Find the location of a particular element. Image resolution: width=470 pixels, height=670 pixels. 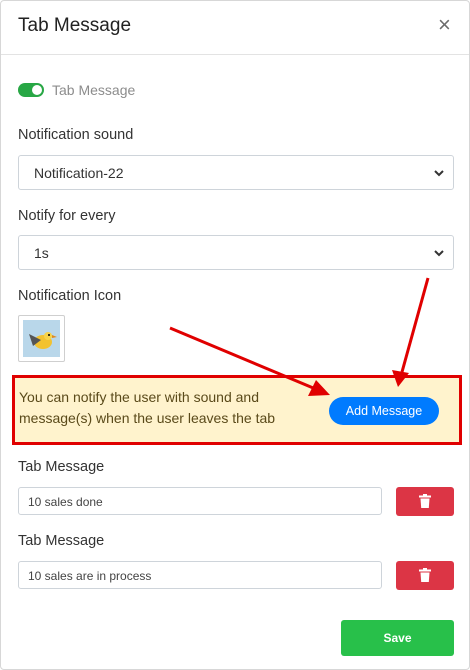

notification-sound-value: Notification-22 is located at coordinates (79, 173).